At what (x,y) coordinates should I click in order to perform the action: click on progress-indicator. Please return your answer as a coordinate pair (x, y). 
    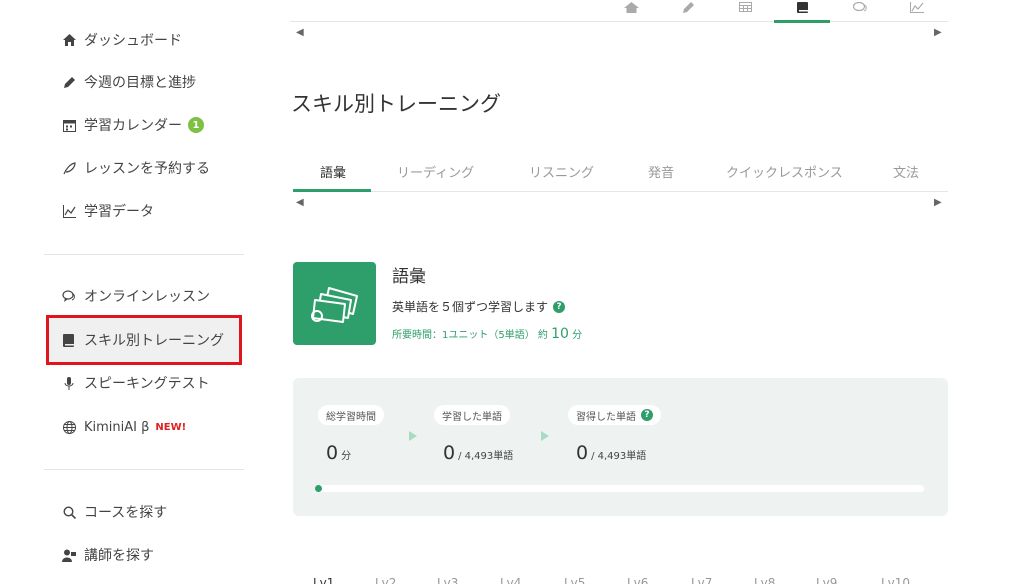
    Looking at the image, I should click on (318, 488).